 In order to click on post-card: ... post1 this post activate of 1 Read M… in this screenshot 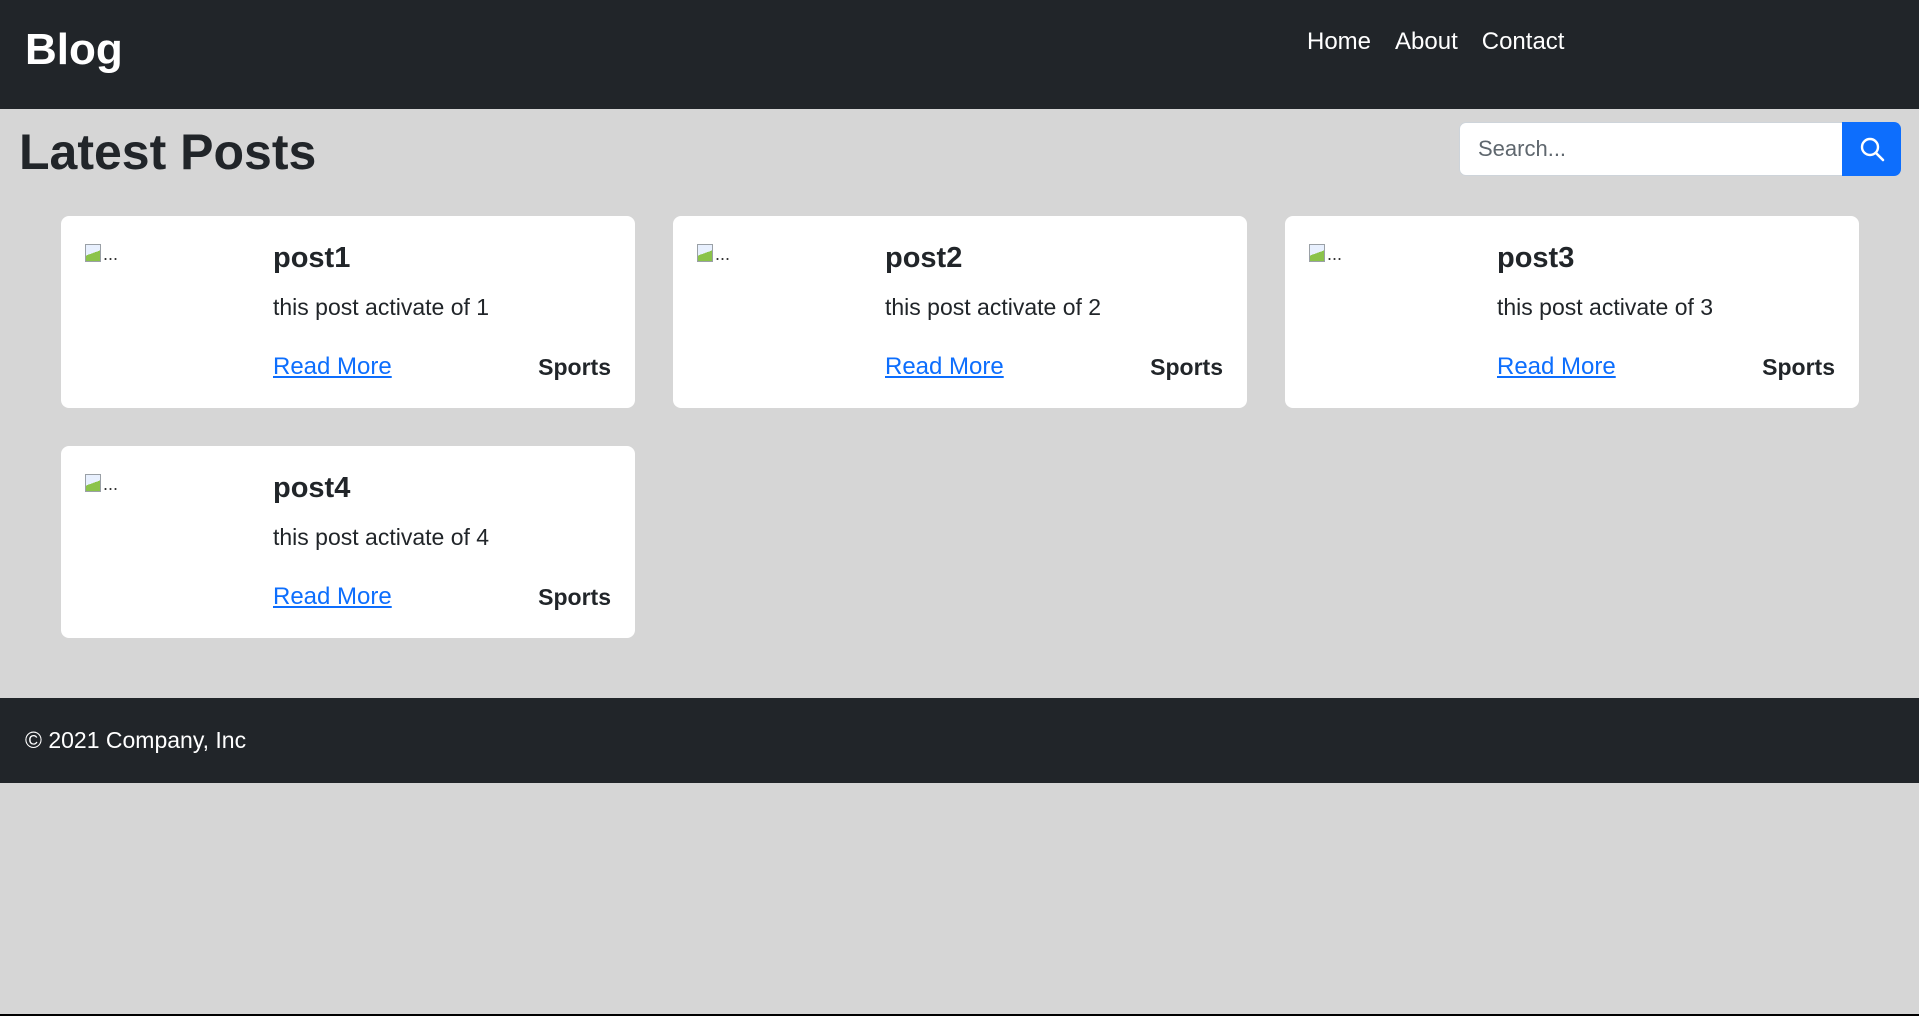, I will do `click(348, 312)`.